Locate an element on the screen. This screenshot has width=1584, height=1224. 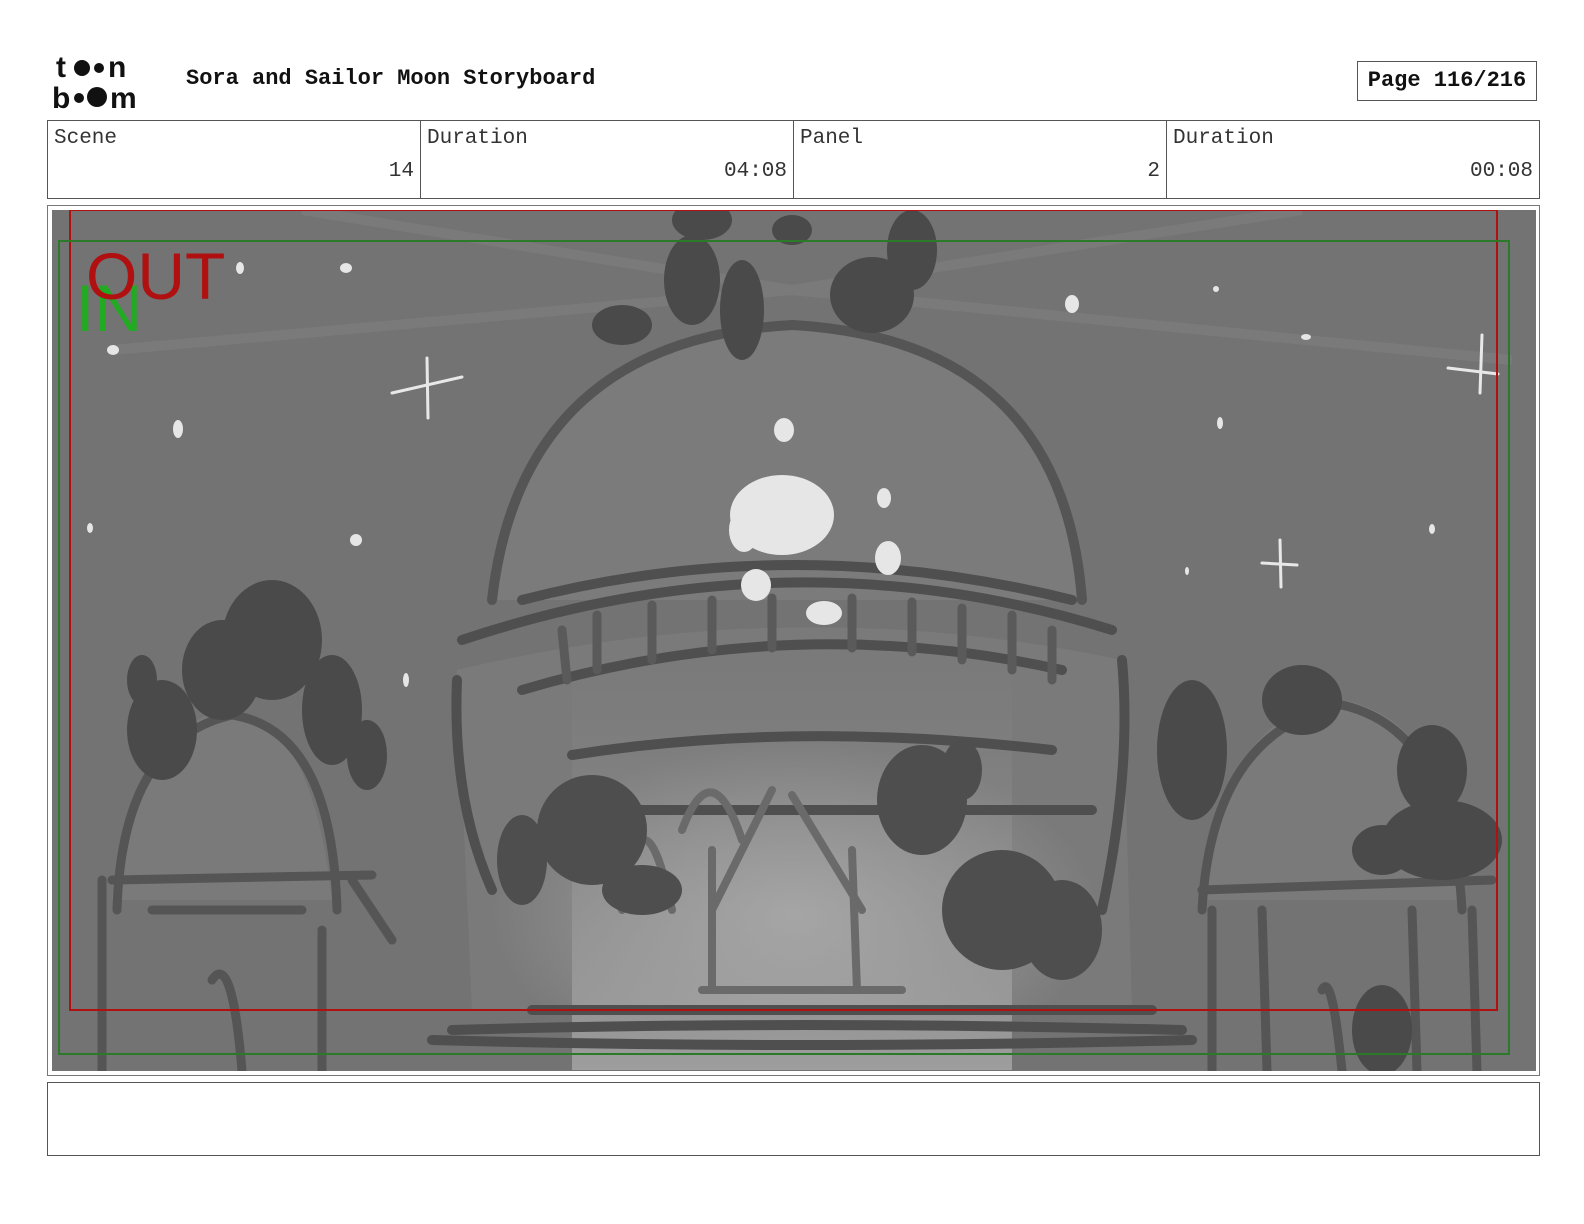
svg-text: t is located at coordinates (61, 67).